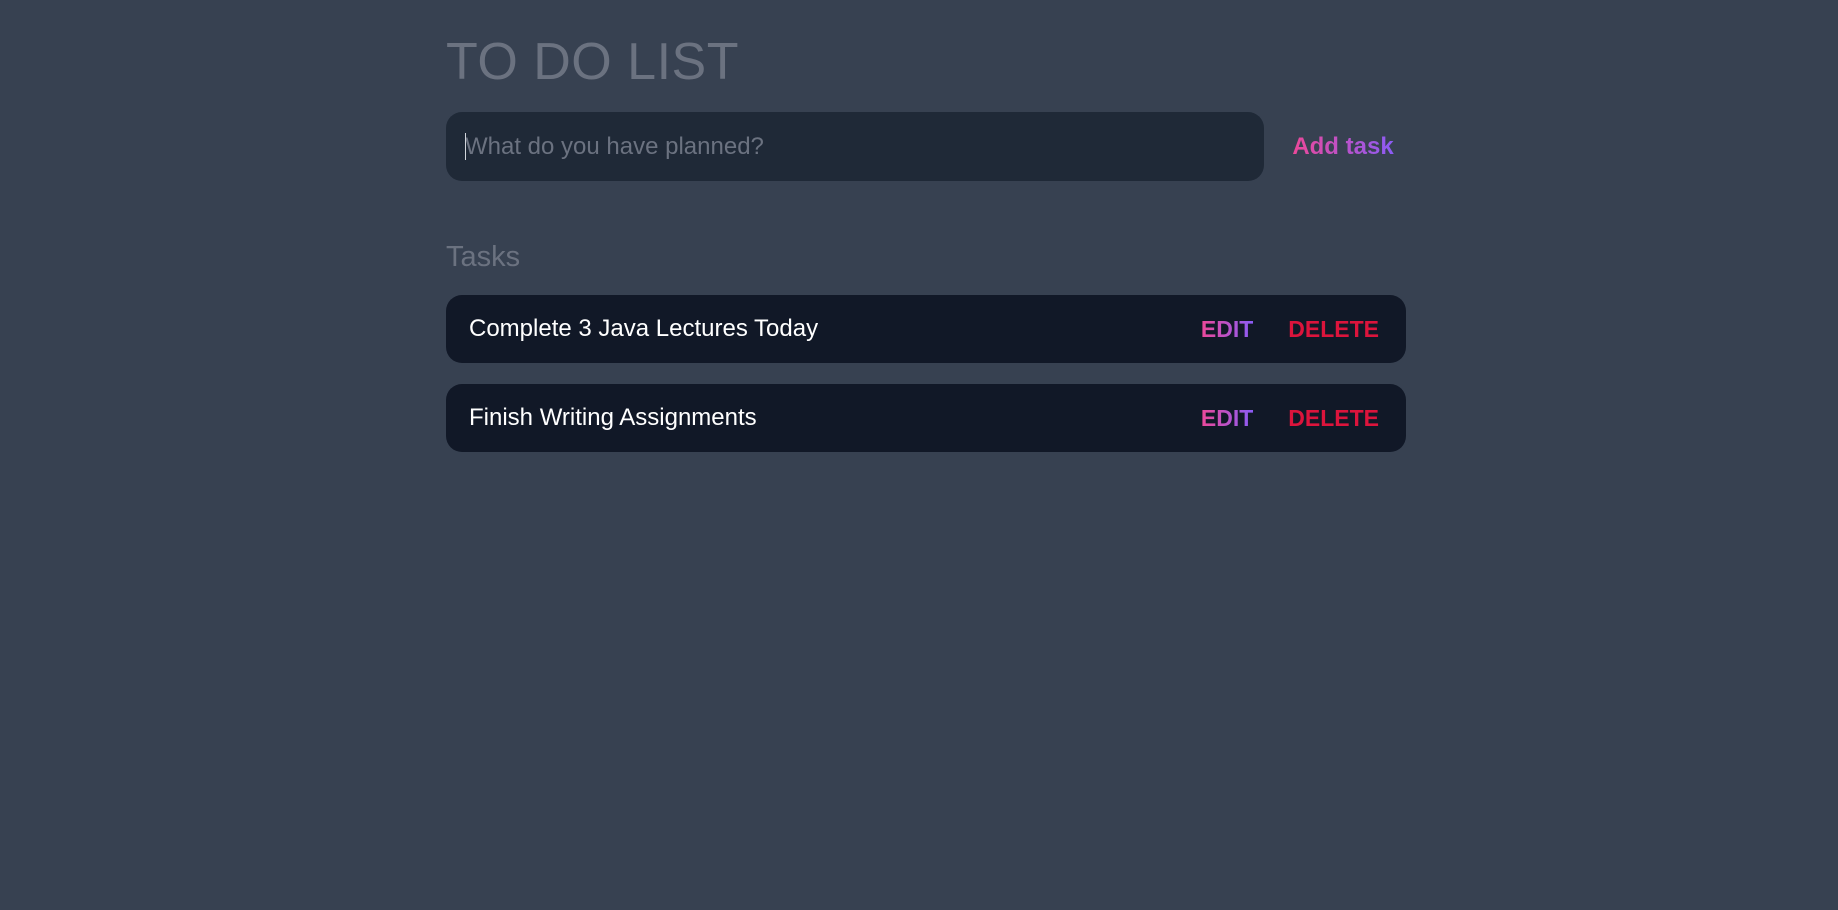 This screenshot has width=1838, height=910. What do you see at coordinates (465, 146) in the screenshot?
I see `text-caret` at bounding box center [465, 146].